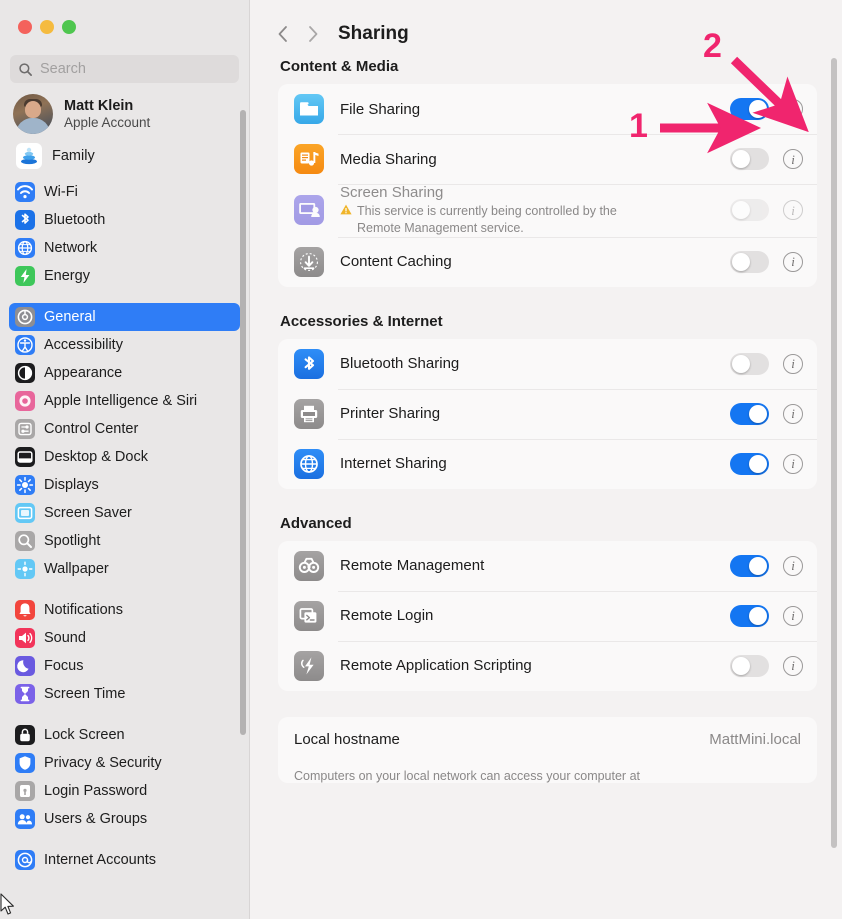  Describe the element at coordinates (124, 220) in the screenshot. I see `sidebar-item-bluetooth: Bluetooth` at that location.